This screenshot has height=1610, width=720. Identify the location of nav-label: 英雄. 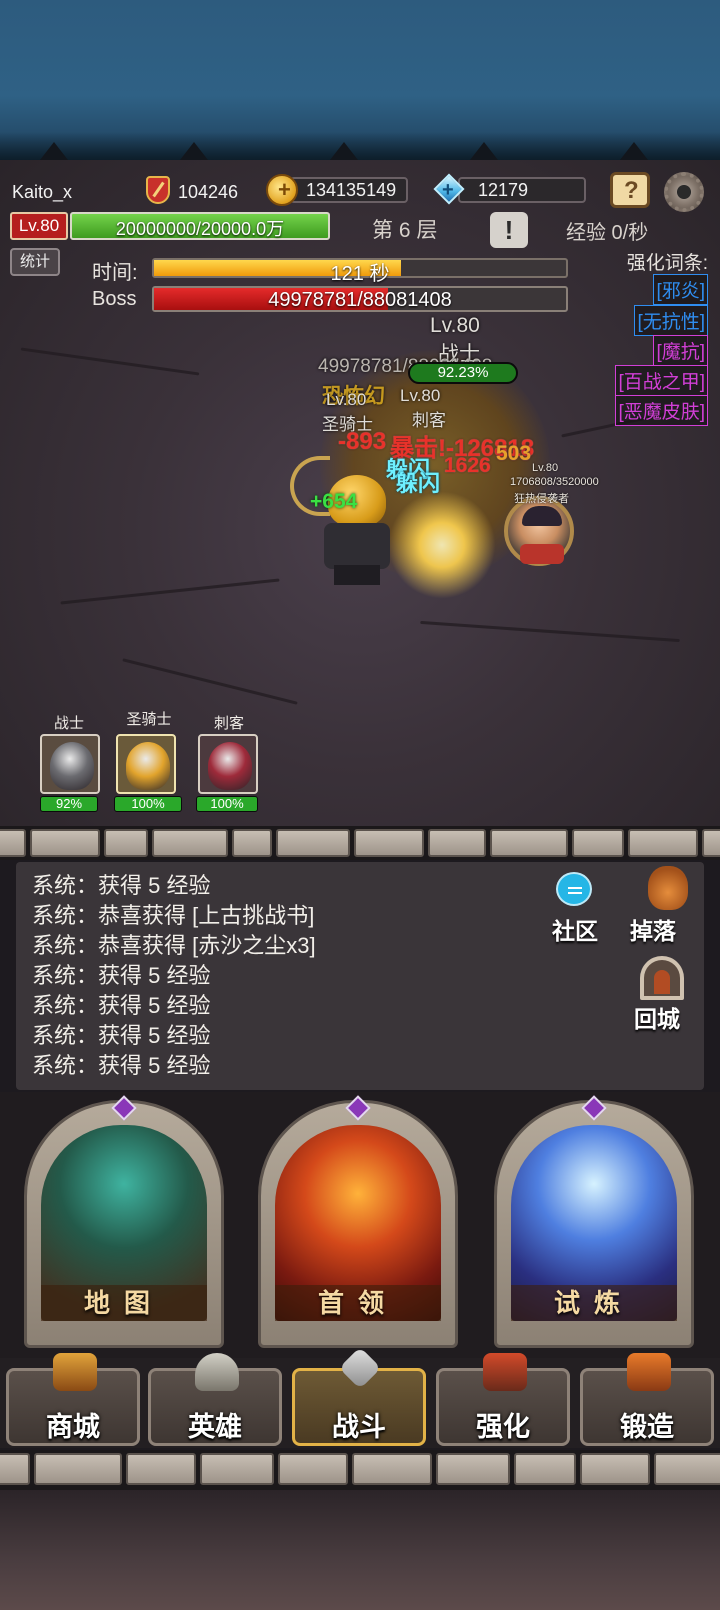
(215, 1427).